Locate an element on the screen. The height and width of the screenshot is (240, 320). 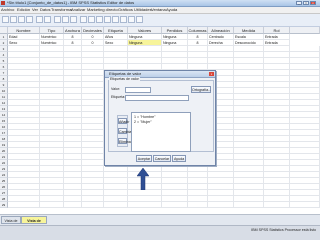
tab-variable-view: Vista de variables is located at coordinates (34, 223).